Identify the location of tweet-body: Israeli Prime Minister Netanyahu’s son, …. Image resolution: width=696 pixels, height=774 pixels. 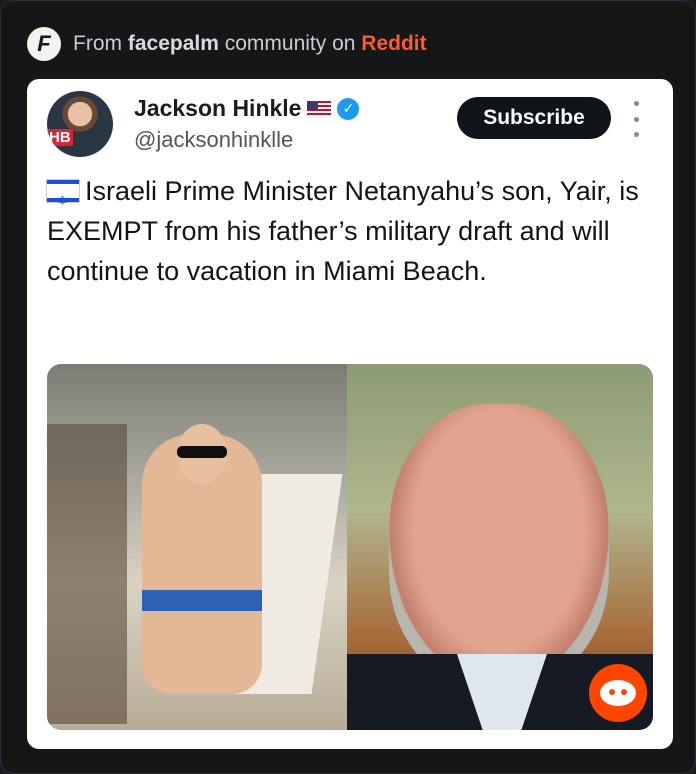
(343, 231).